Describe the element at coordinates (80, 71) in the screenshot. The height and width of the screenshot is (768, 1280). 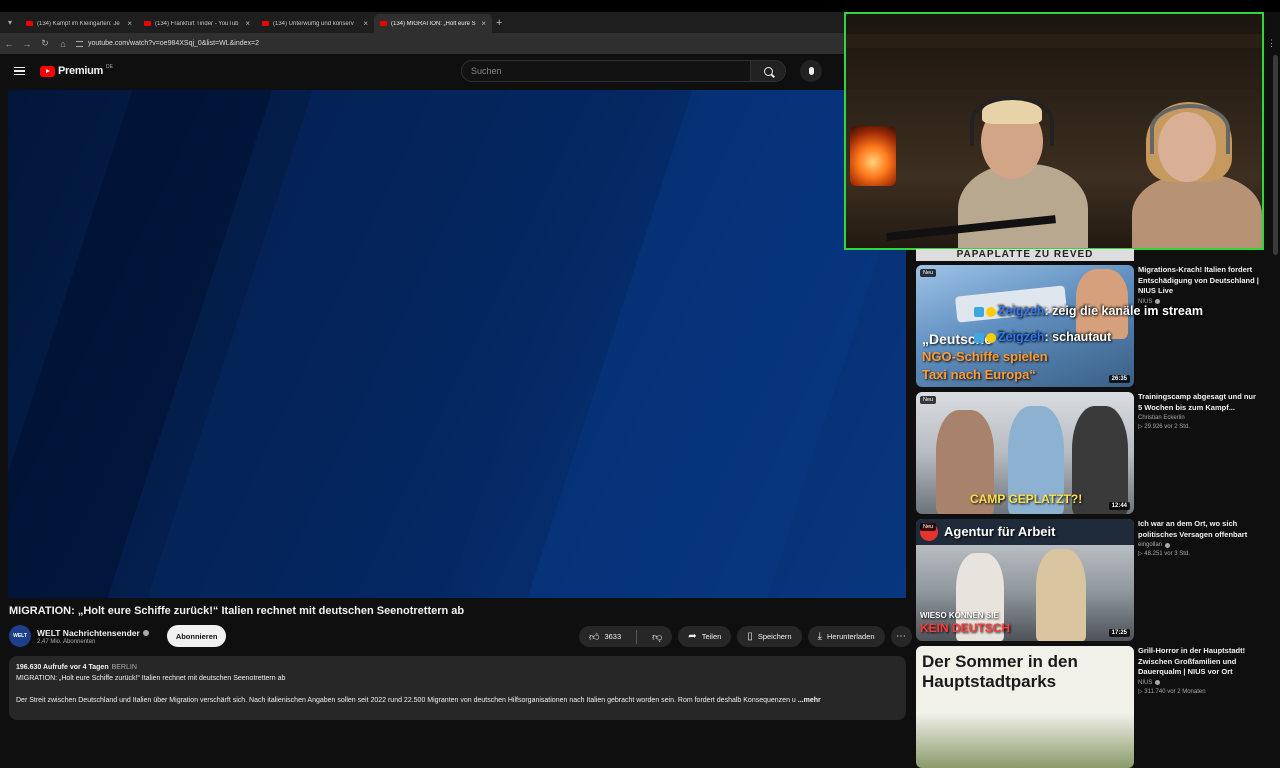
I see `logo-text: Premium` at that location.